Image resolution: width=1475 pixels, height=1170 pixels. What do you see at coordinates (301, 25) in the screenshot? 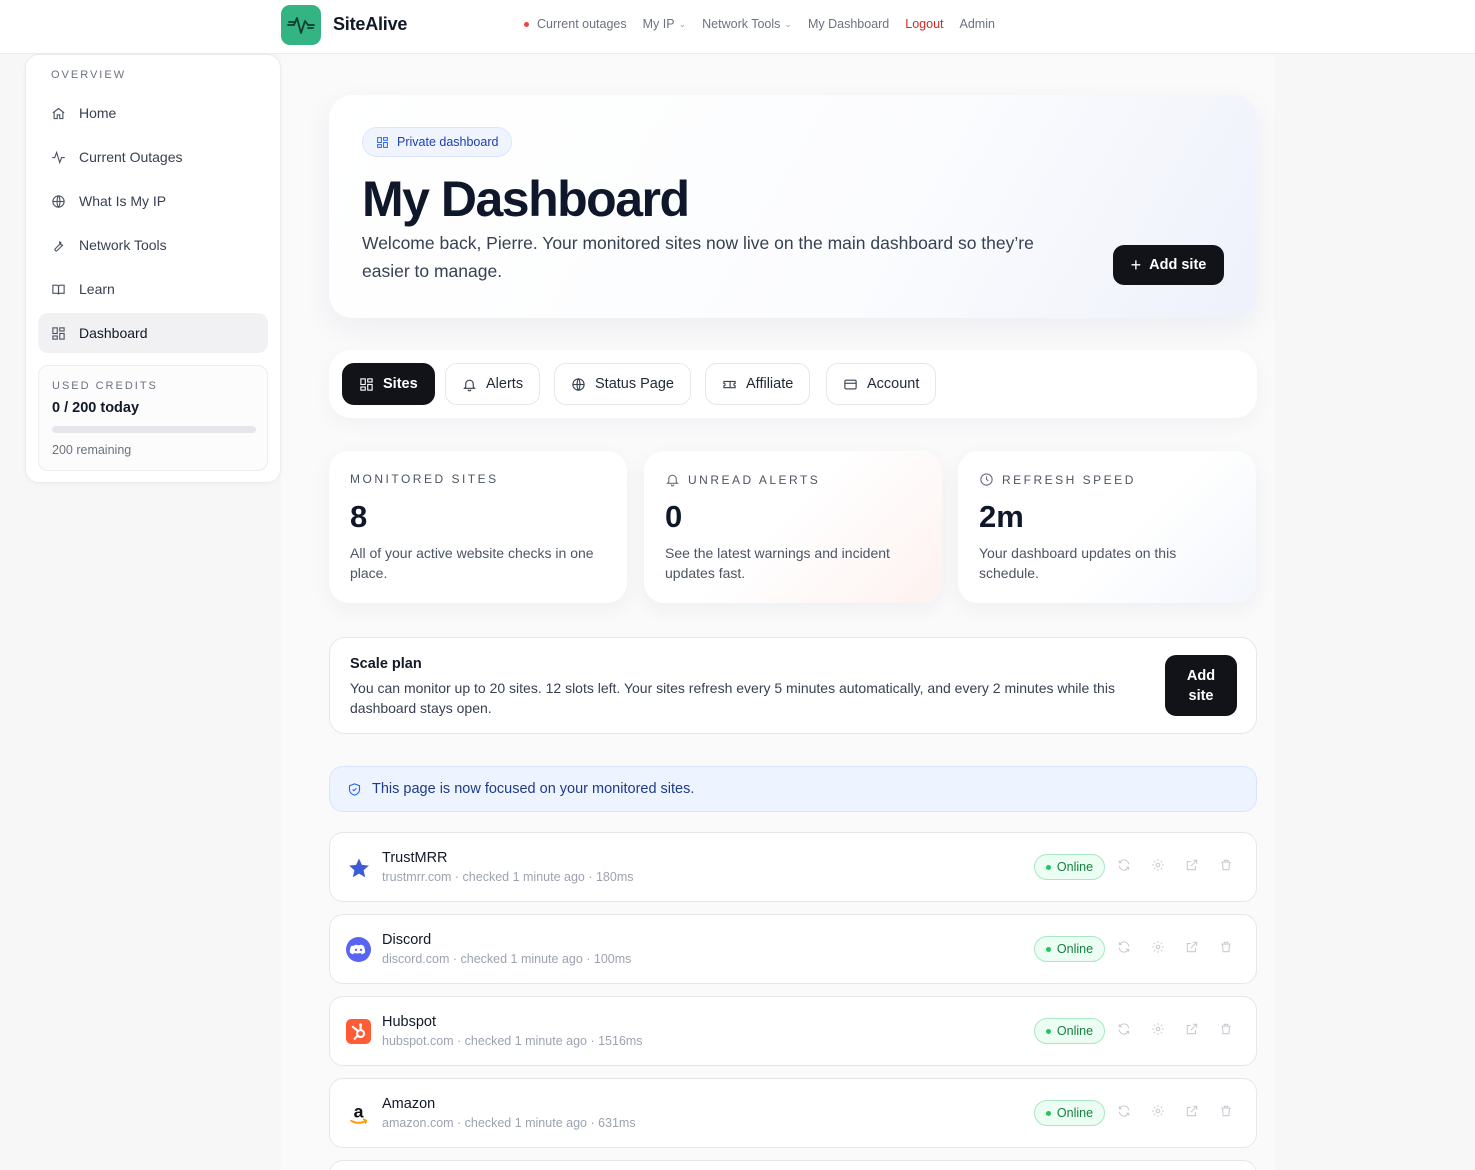
I see `logo-icon` at bounding box center [301, 25].